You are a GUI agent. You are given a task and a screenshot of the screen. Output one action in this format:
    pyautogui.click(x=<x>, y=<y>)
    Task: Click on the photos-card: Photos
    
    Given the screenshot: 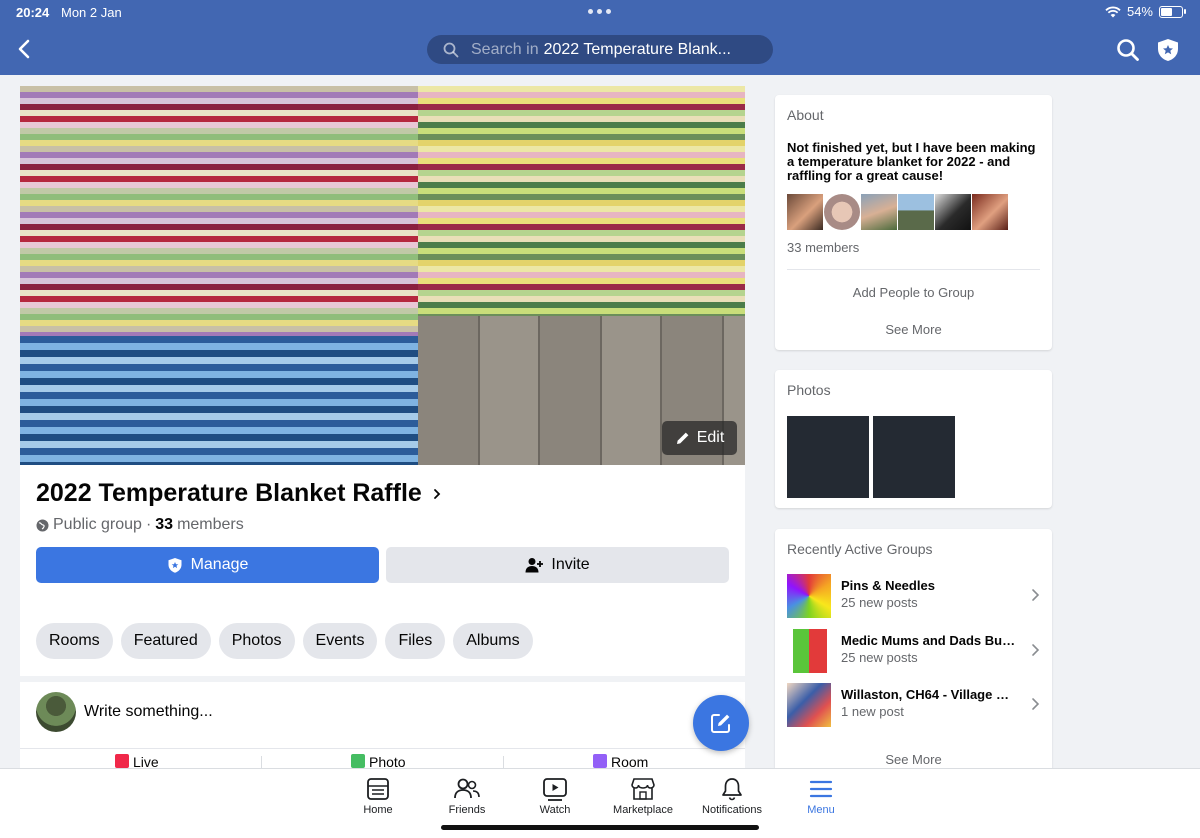 What is the action you would take?
    pyautogui.click(x=913, y=439)
    